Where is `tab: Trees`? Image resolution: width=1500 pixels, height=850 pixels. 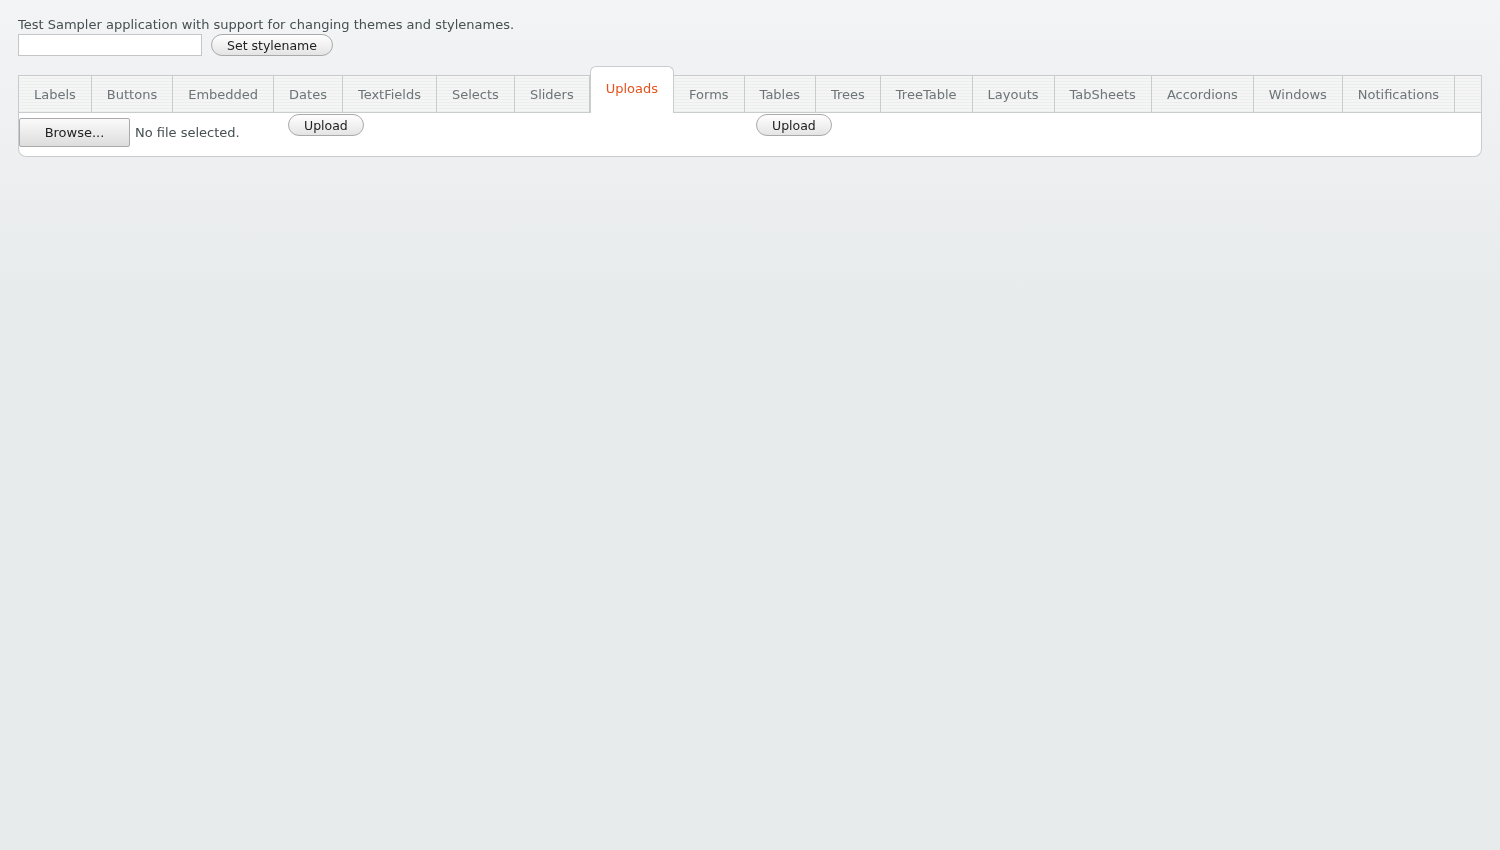 tab: Trees is located at coordinates (848, 94).